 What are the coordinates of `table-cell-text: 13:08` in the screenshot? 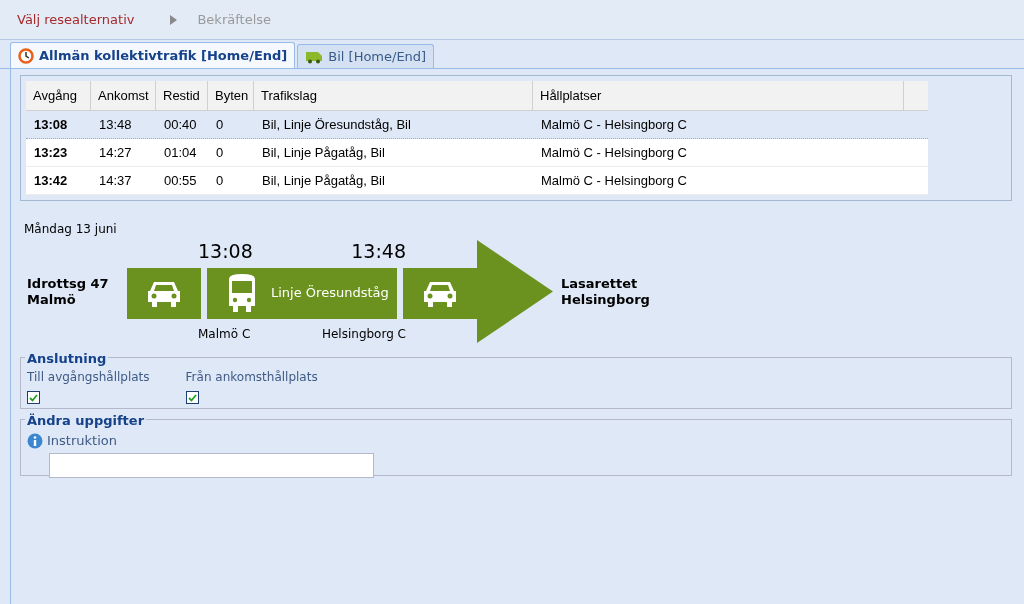 It's located at (51, 124).